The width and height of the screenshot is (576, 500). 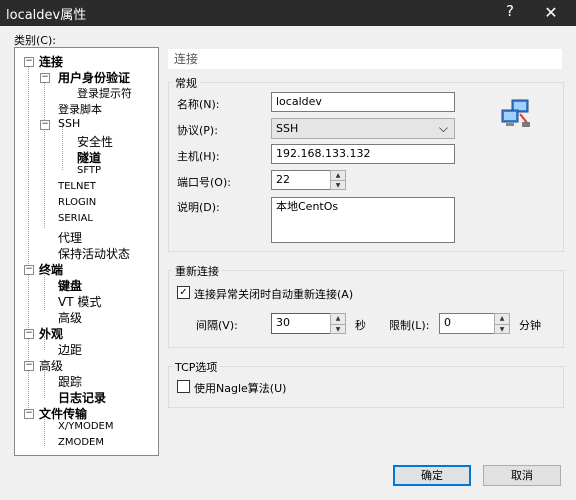 I want to click on limit-field: 0, so click(x=467, y=323).